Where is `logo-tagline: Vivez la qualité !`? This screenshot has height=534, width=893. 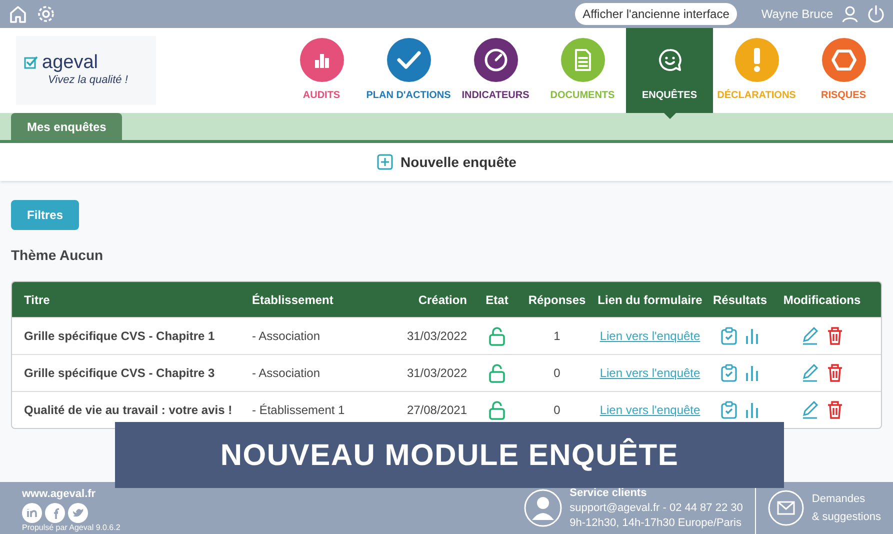 logo-tagline: Vivez la qualité ! is located at coordinates (88, 80).